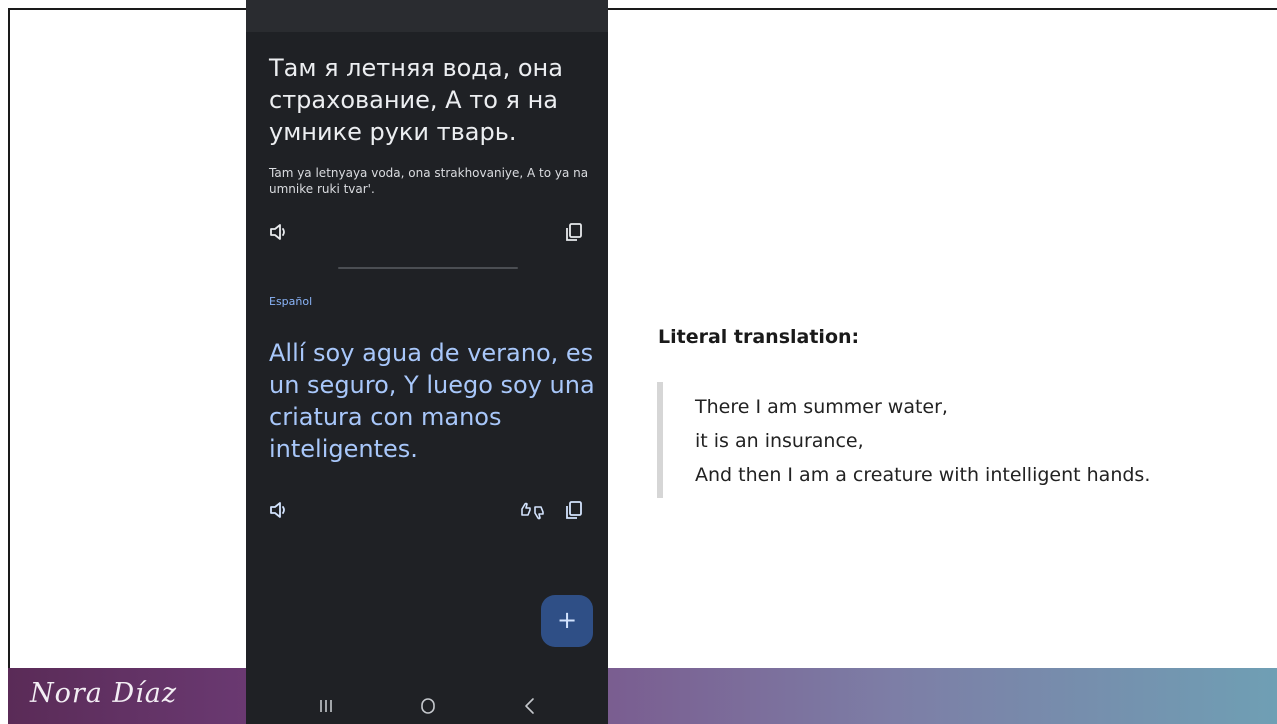 Image resolution: width=1277 pixels, height=724 pixels. What do you see at coordinates (533, 510) in the screenshot?
I see `thumbs-up-down-icon` at bounding box center [533, 510].